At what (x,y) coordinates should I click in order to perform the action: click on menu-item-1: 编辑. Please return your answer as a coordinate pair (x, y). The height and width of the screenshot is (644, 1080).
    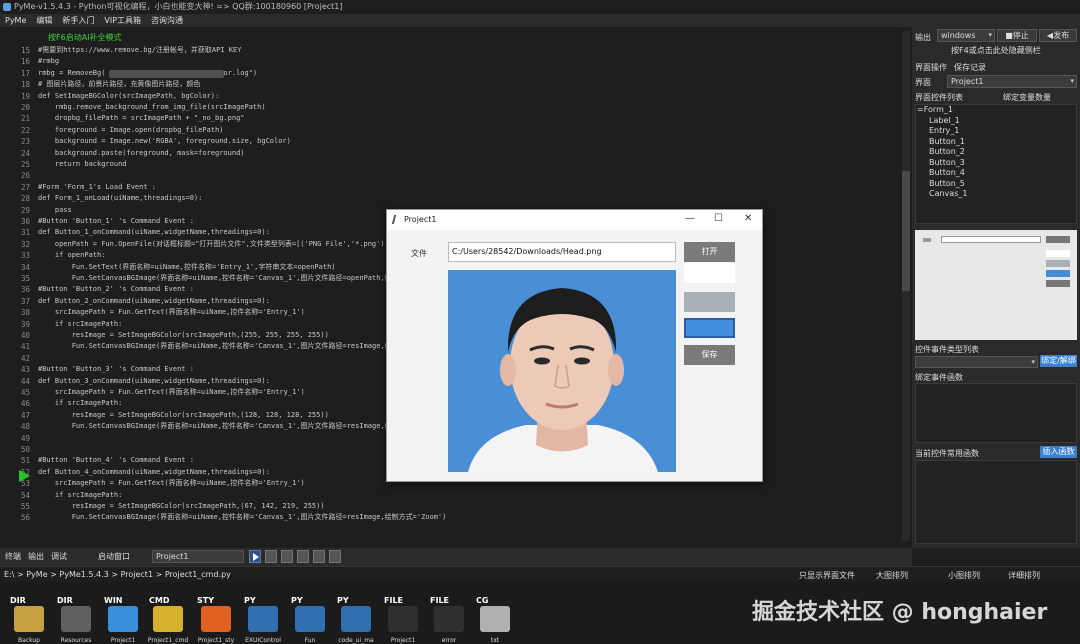
    Looking at the image, I should click on (44, 20).